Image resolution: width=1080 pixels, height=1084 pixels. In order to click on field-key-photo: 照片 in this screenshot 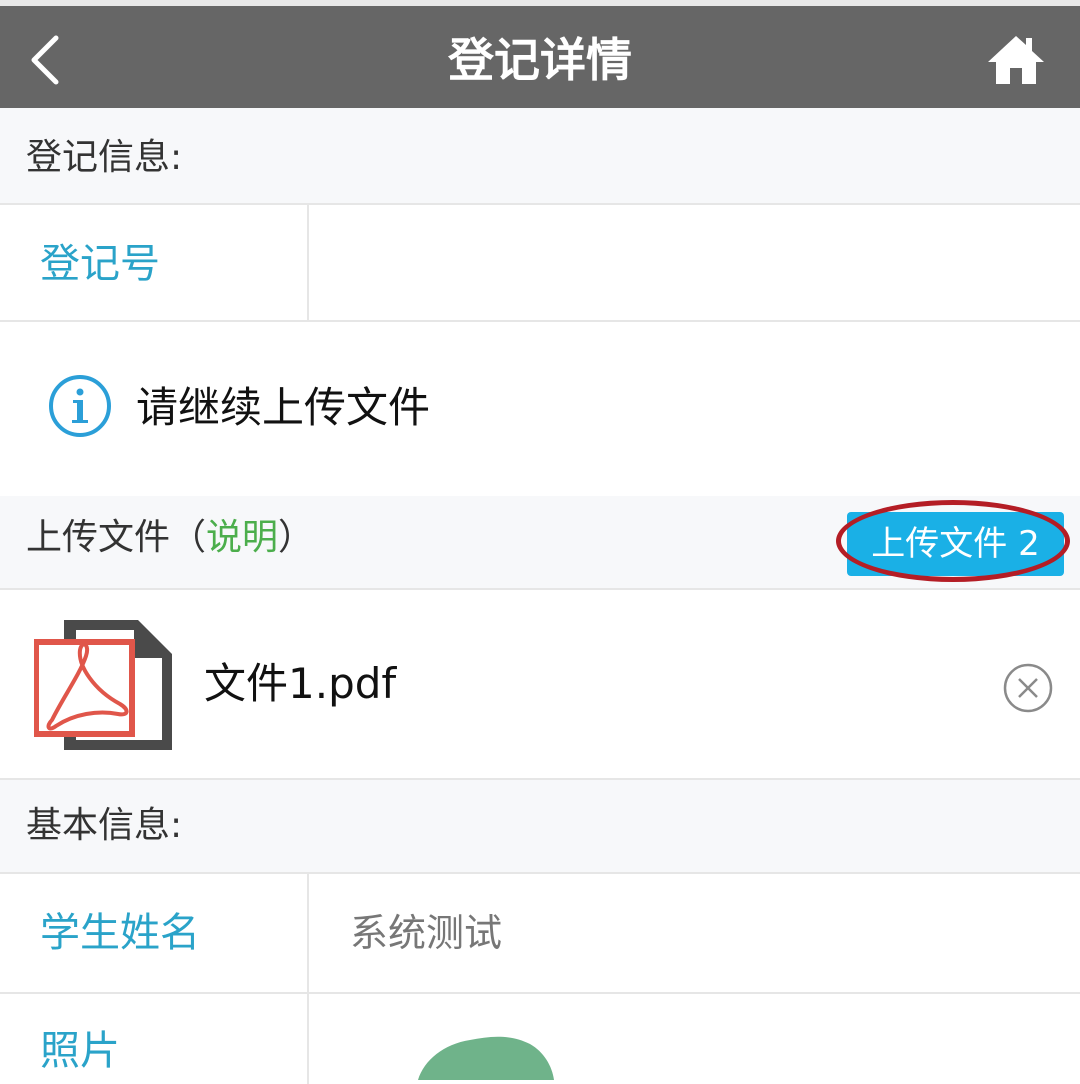, I will do `click(80, 1051)`.